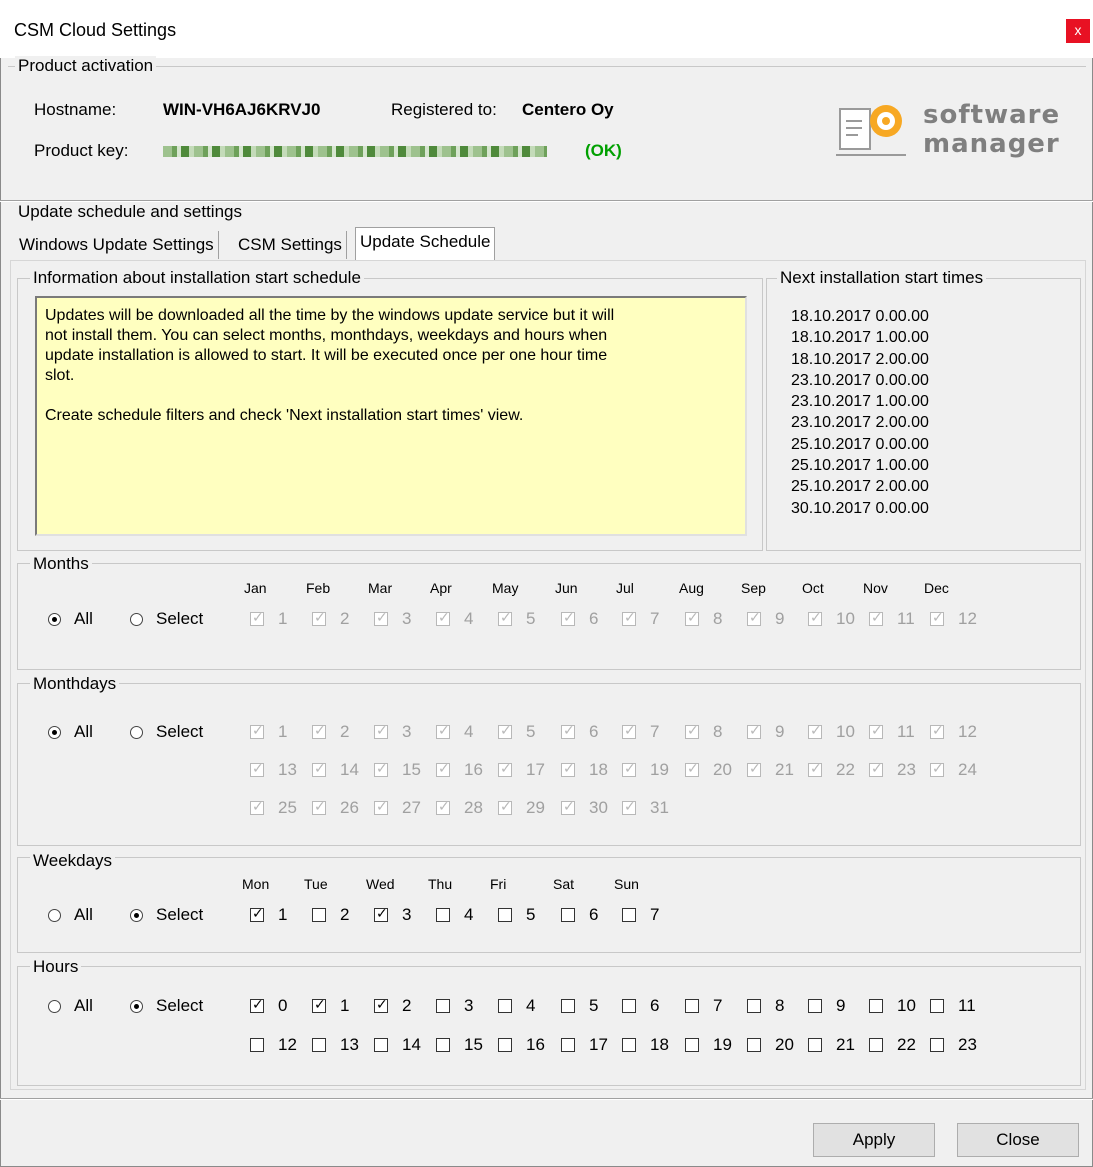 This screenshot has width=1093, height=1167. I want to click on hour-checkbox-label: 17, so click(598, 1044).